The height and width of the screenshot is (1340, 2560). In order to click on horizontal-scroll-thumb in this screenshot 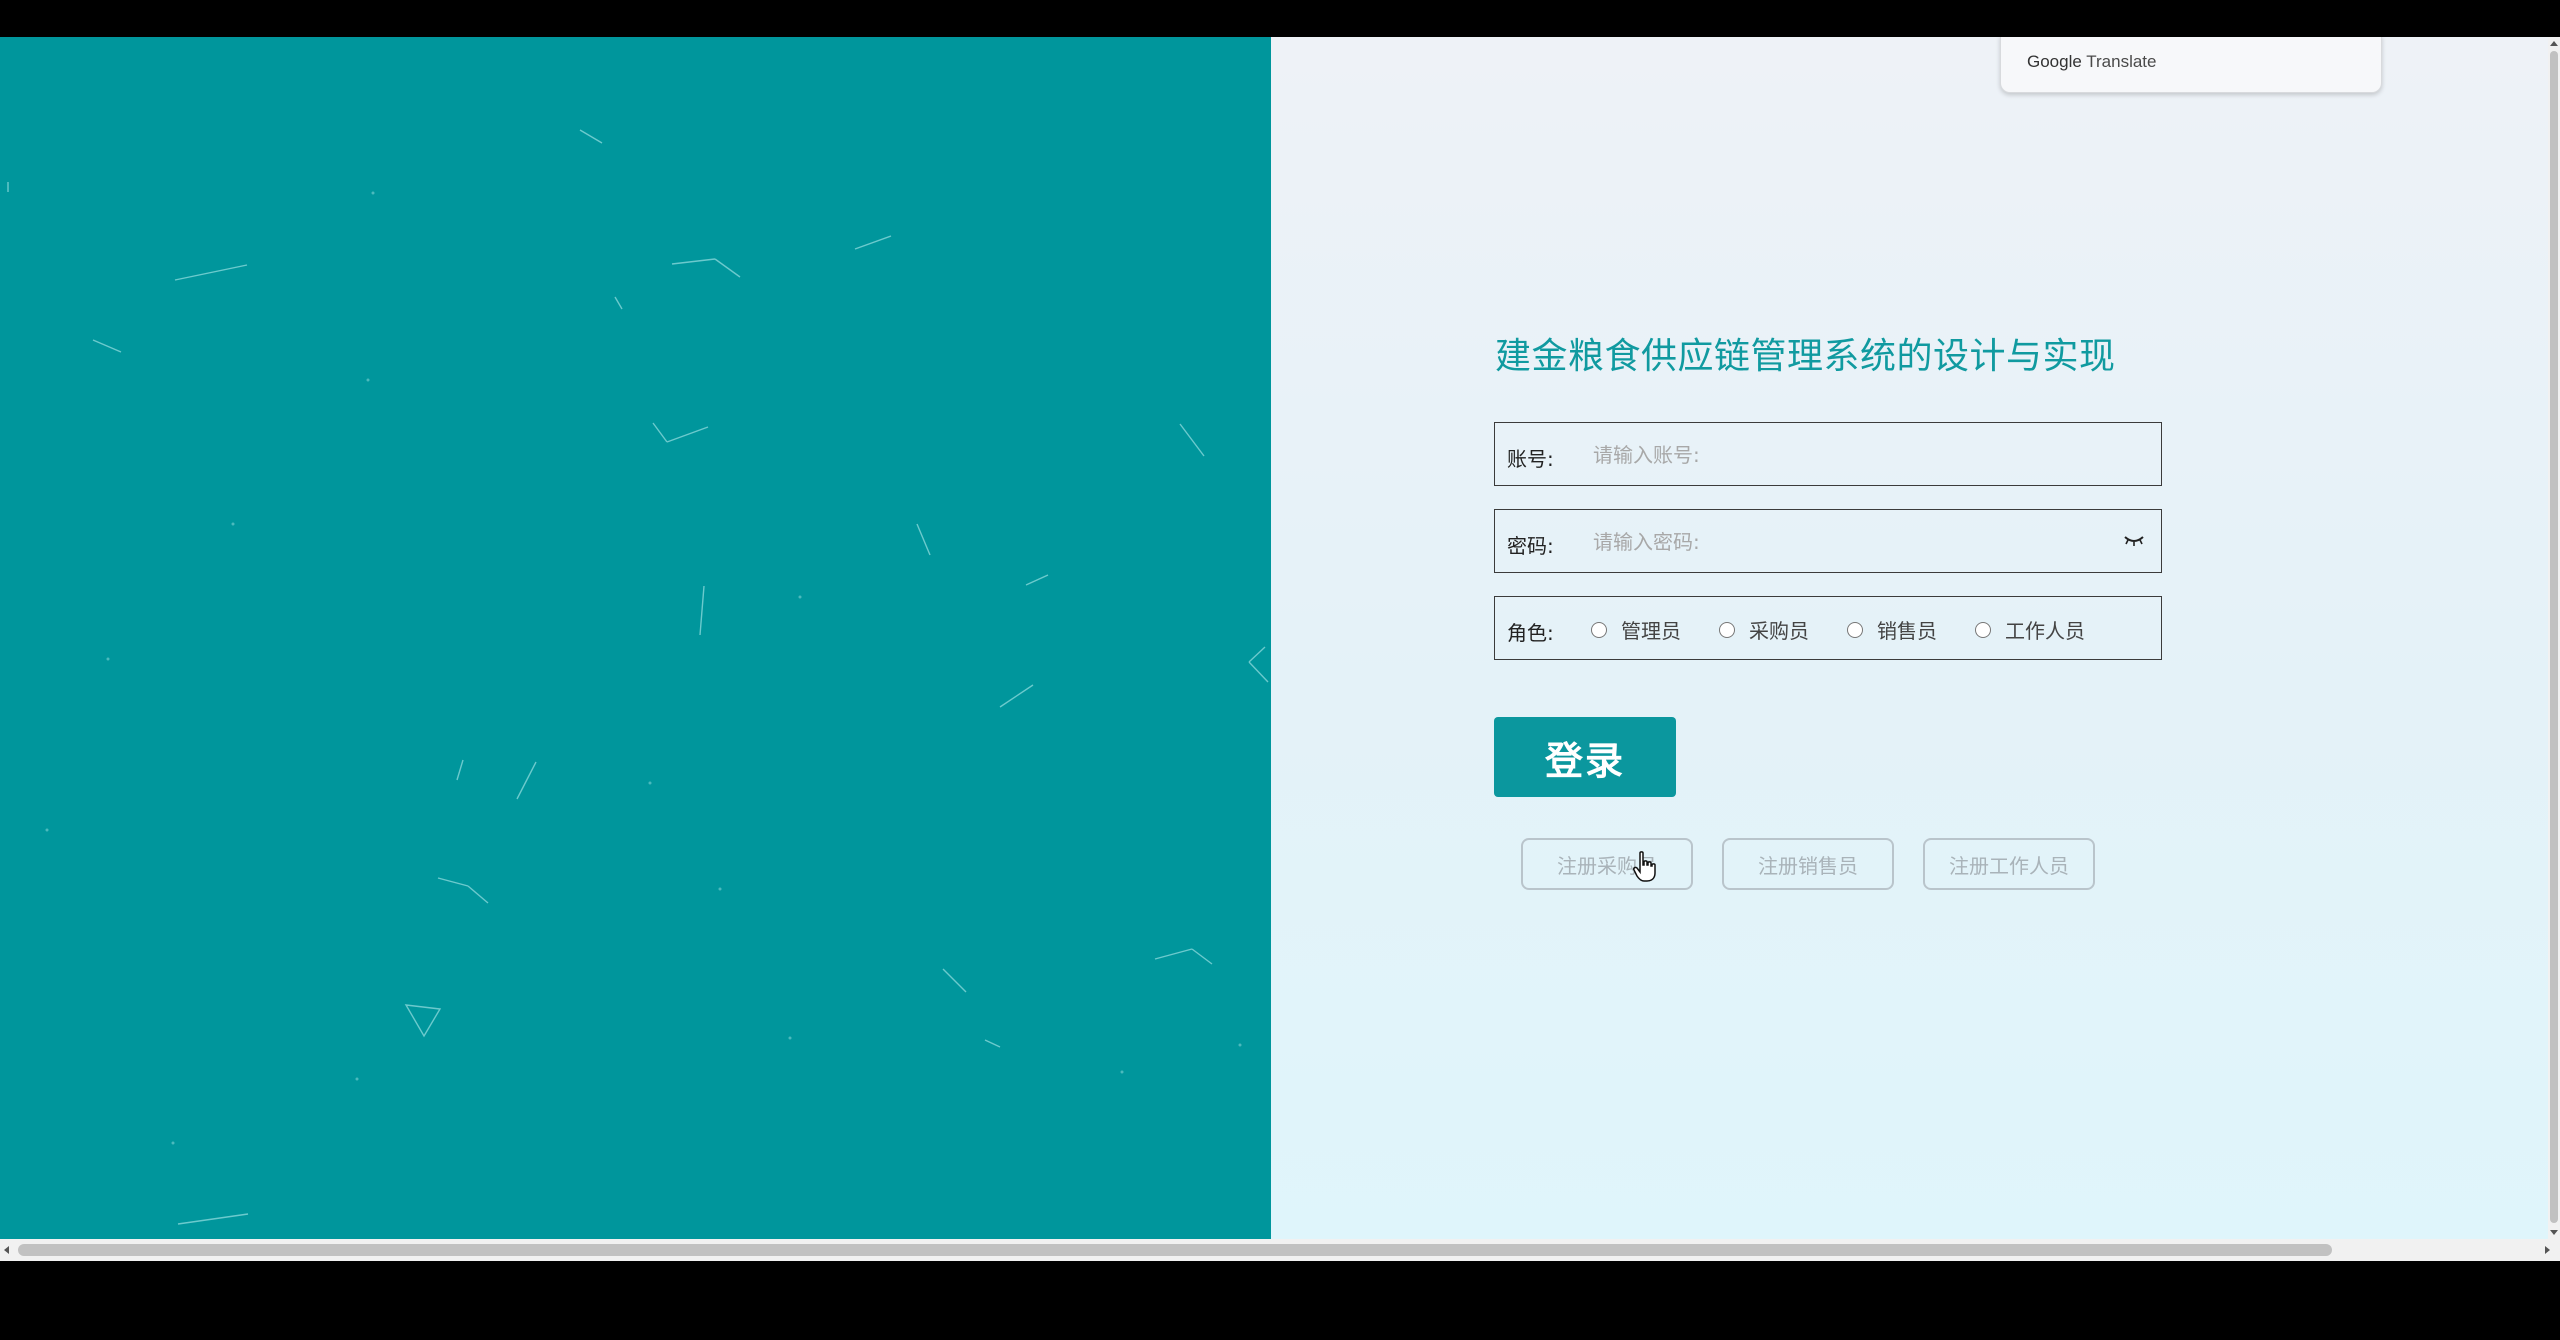, I will do `click(1175, 1250)`.